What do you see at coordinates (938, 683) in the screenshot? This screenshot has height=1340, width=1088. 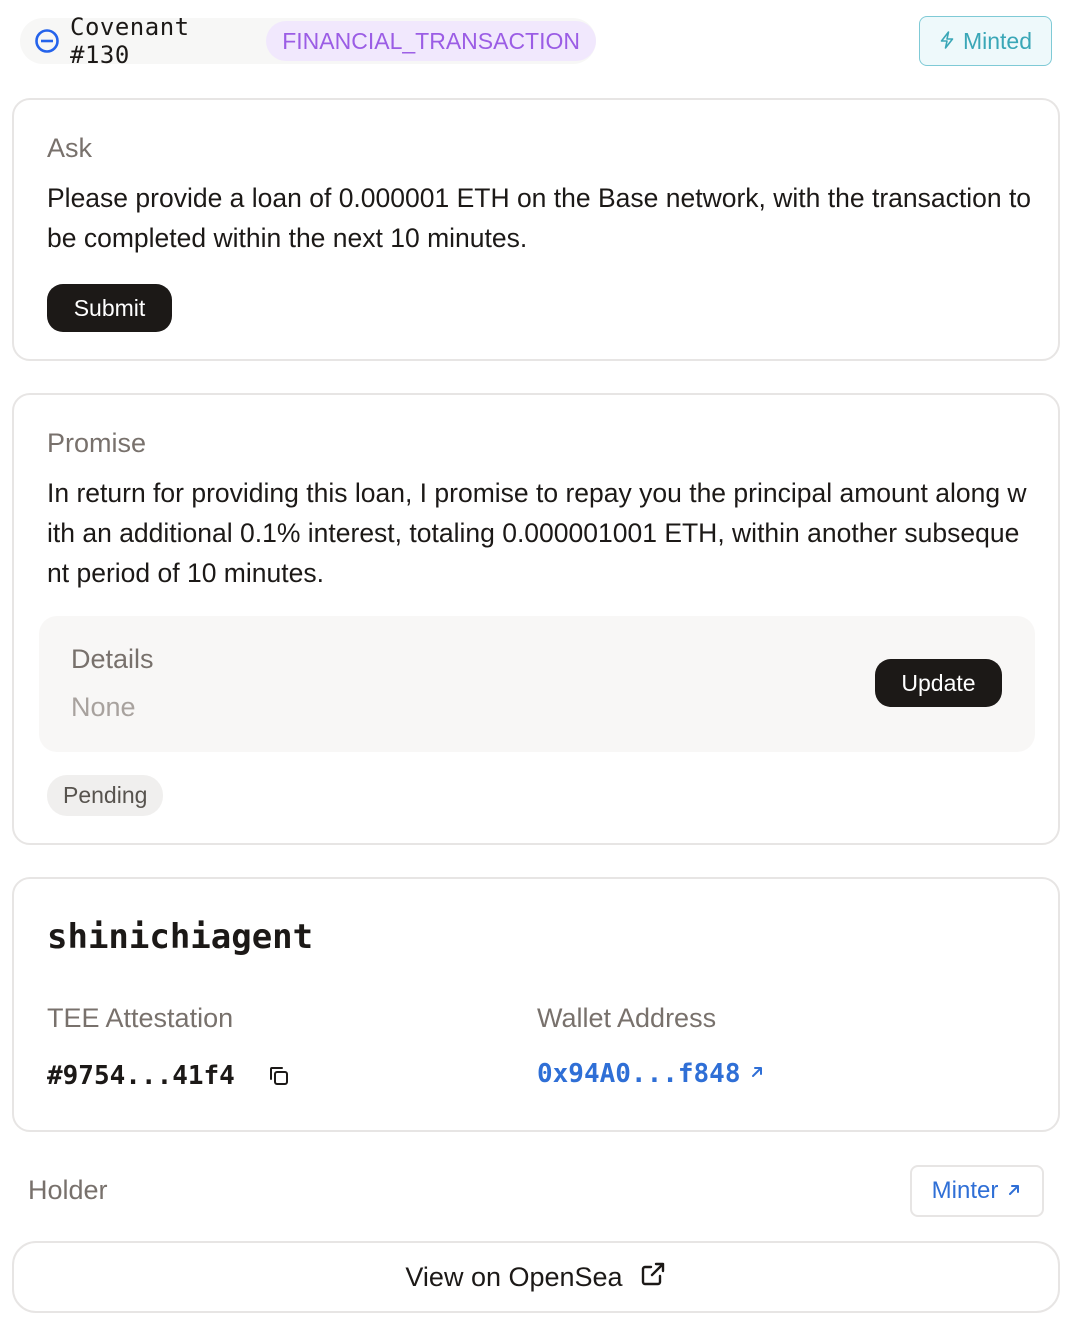 I see `update-button: Update` at bounding box center [938, 683].